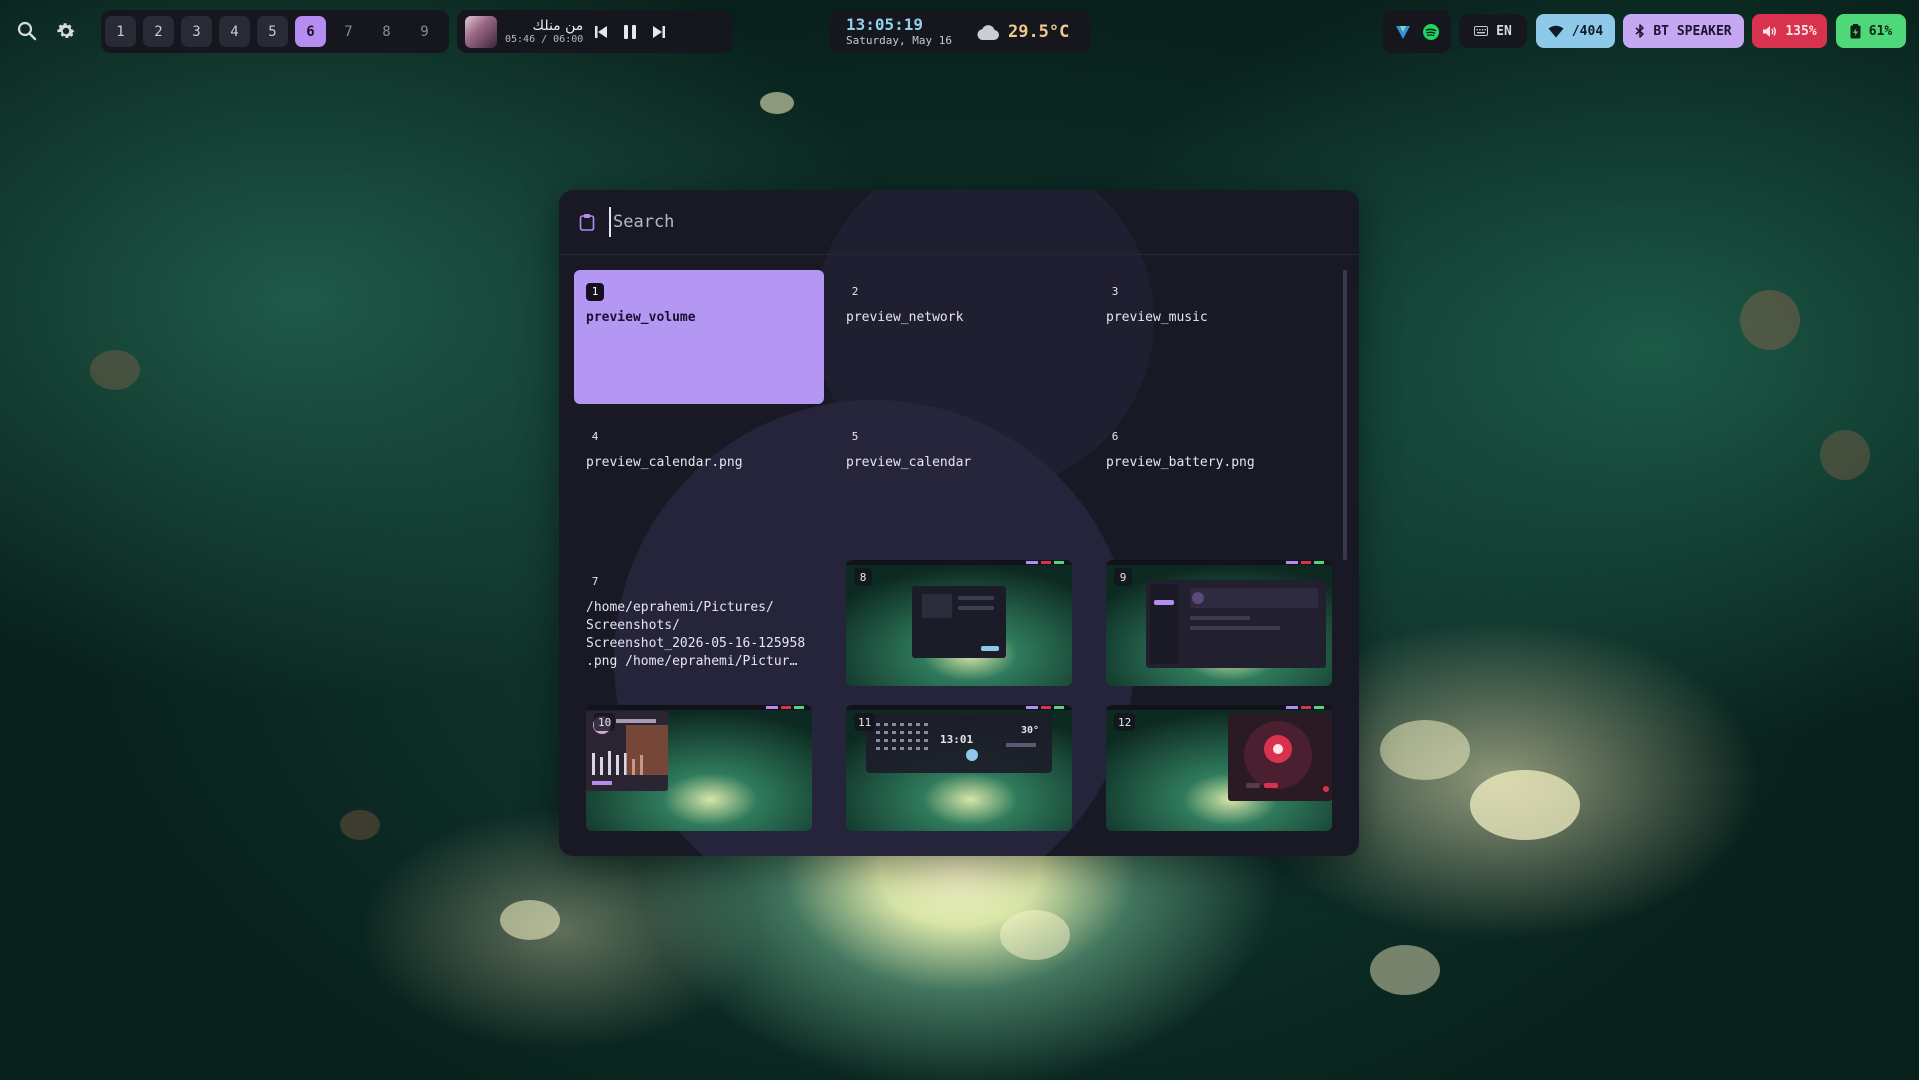 The width and height of the screenshot is (1919, 1080). What do you see at coordinates (1125, 722) in the screenshot?
I see `item-number-badge: 12` at bounding box center [1125, 722].